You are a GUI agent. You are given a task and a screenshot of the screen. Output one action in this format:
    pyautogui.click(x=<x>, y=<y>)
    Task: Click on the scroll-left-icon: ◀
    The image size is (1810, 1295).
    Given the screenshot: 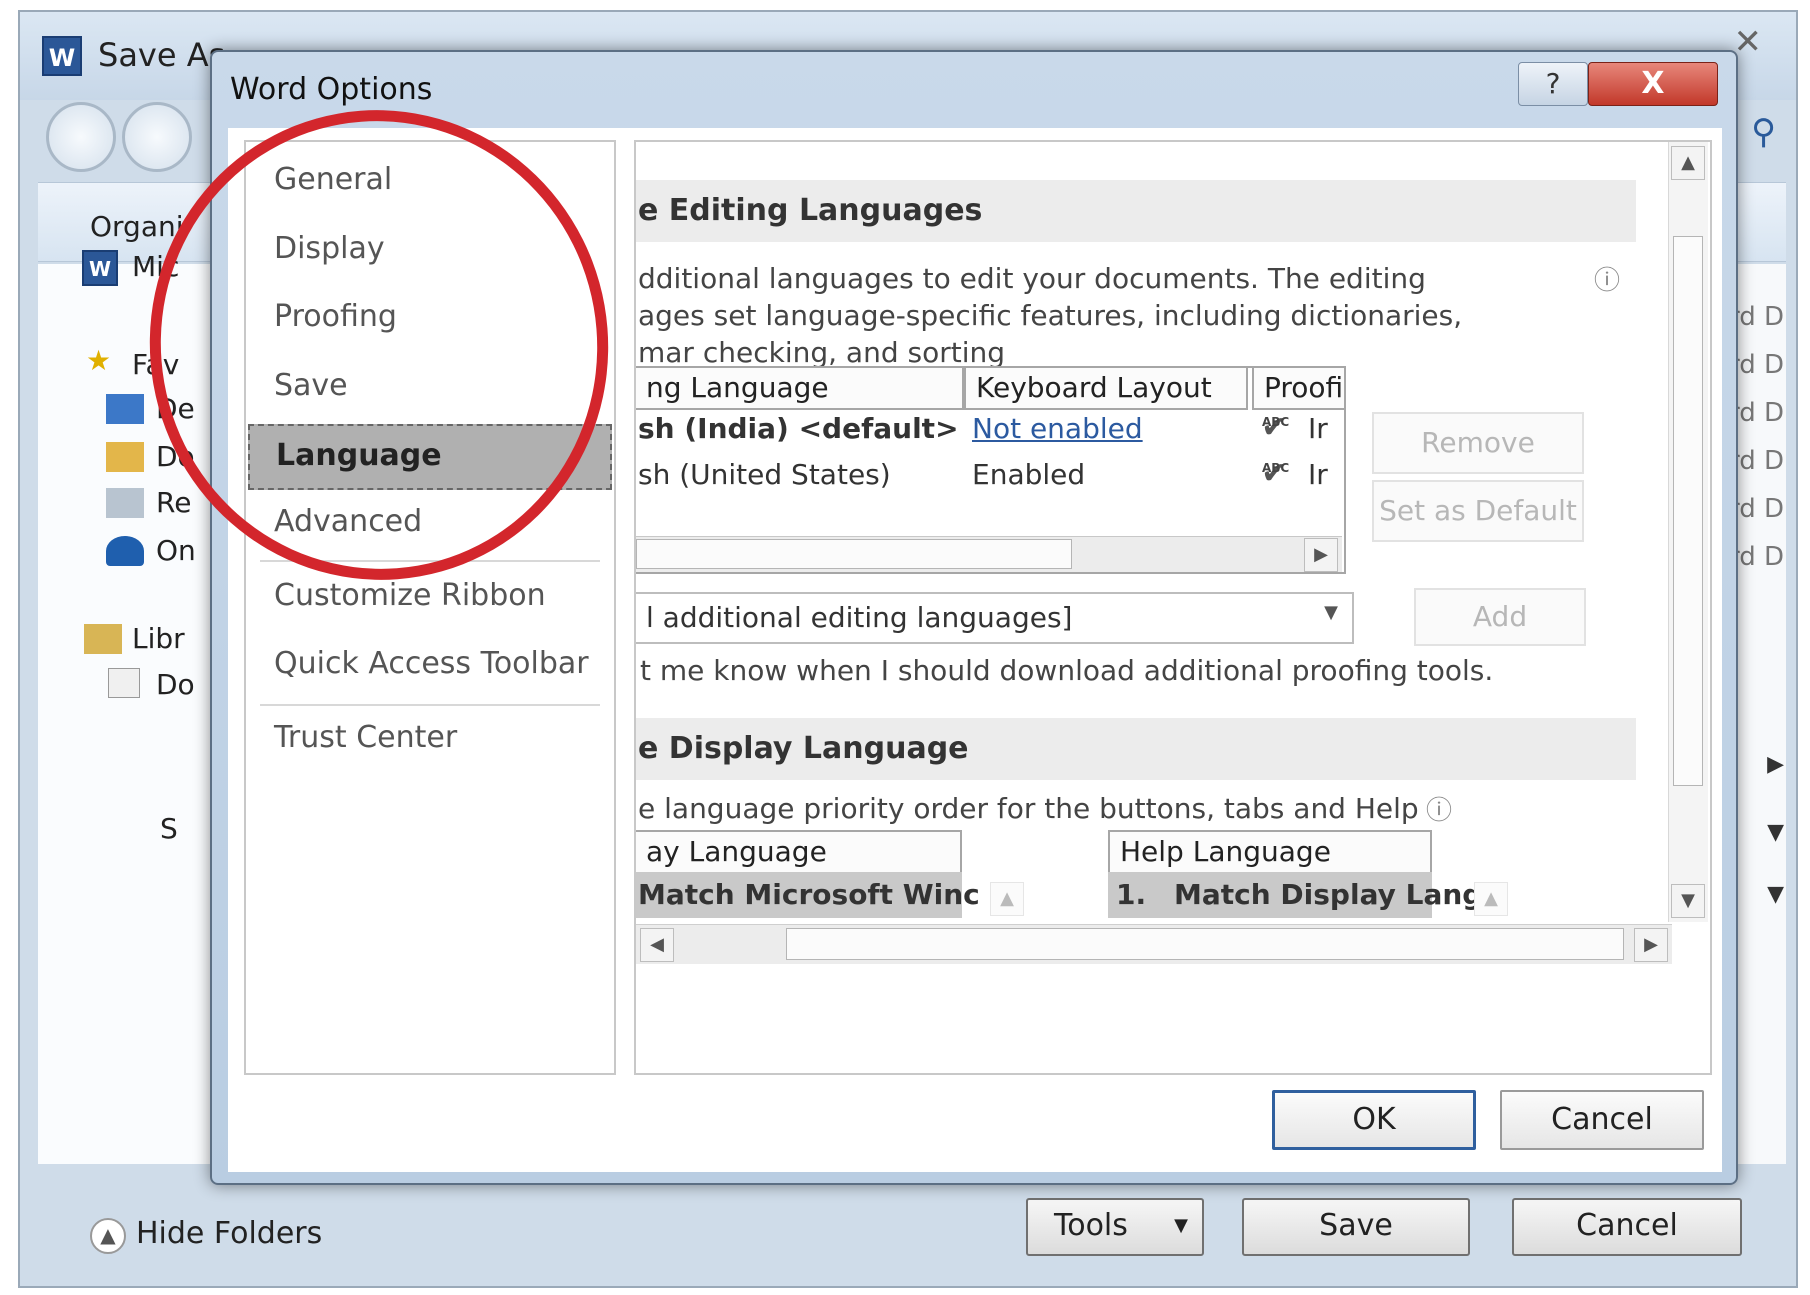 What is the action you would take?
    pyautogui.click(x=657, y=945)
    